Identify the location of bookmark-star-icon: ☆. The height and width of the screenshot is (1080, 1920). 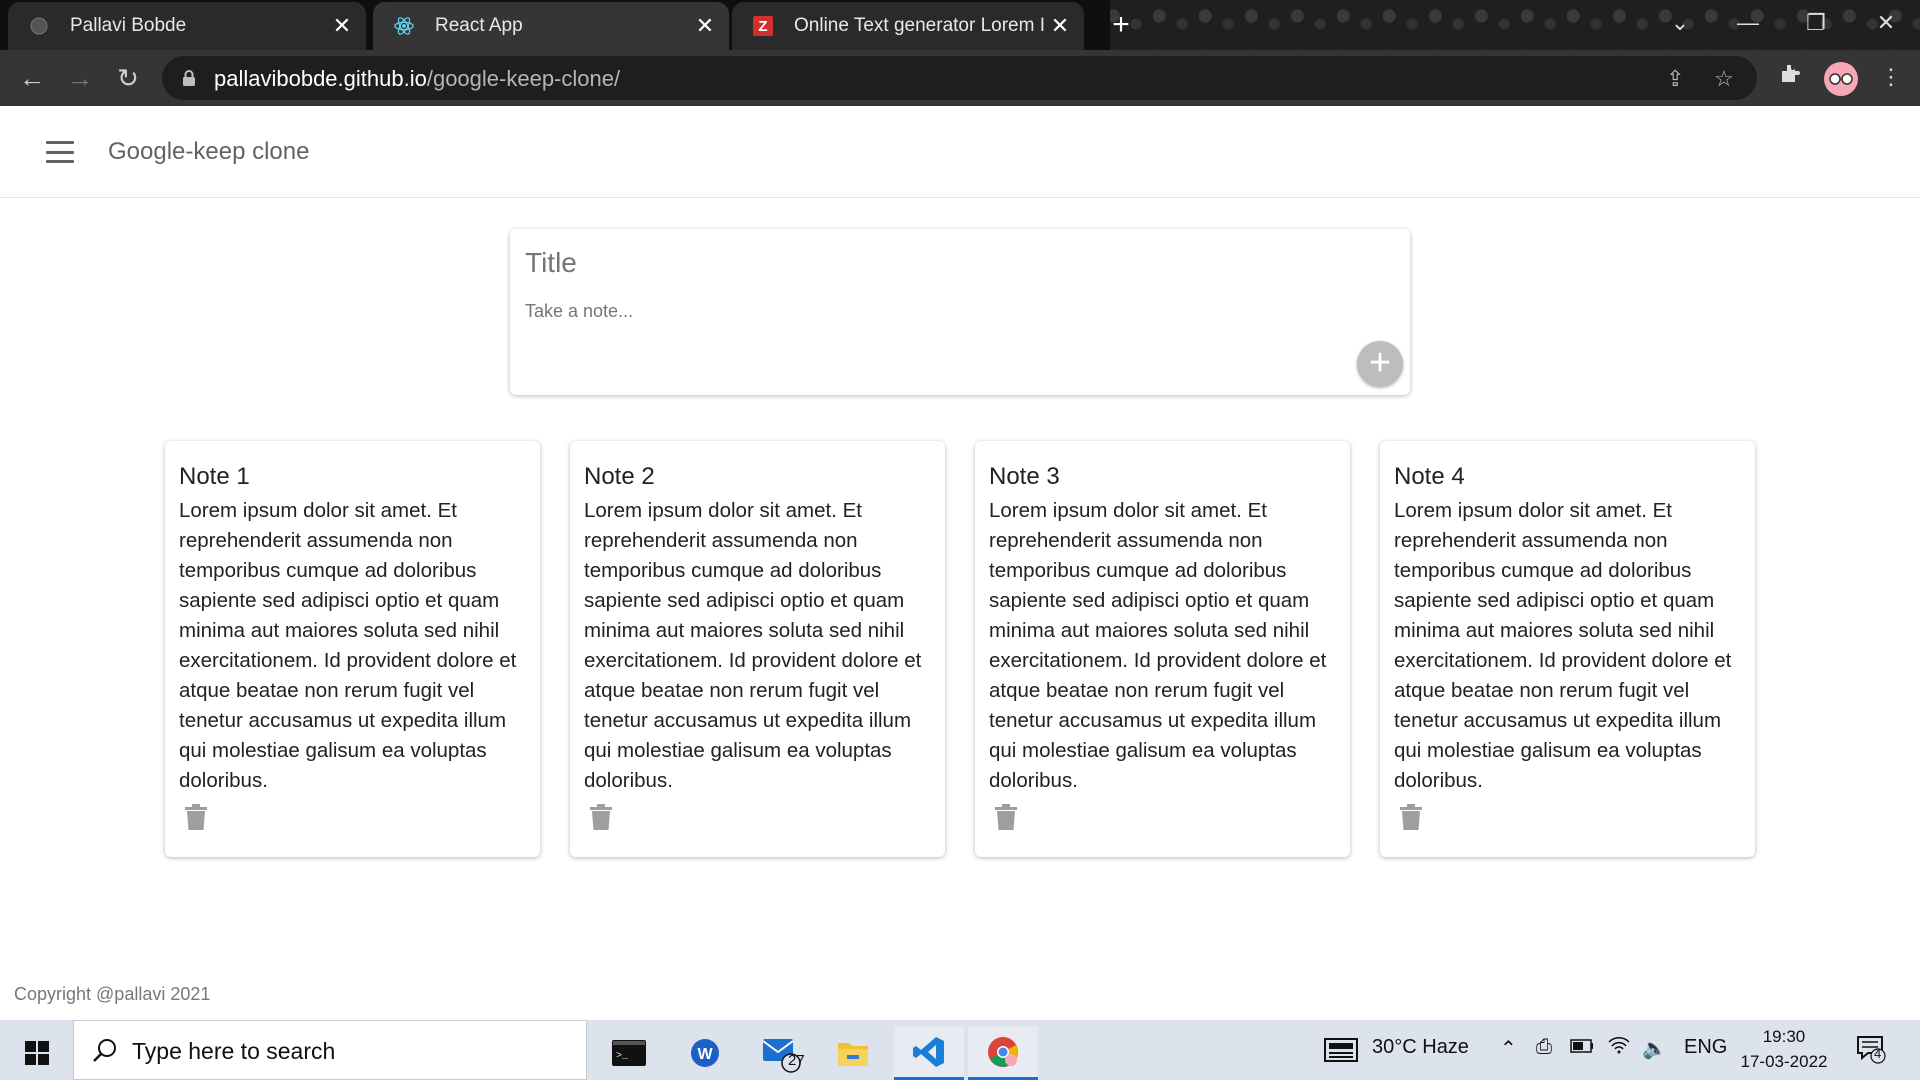
(1724, 79).